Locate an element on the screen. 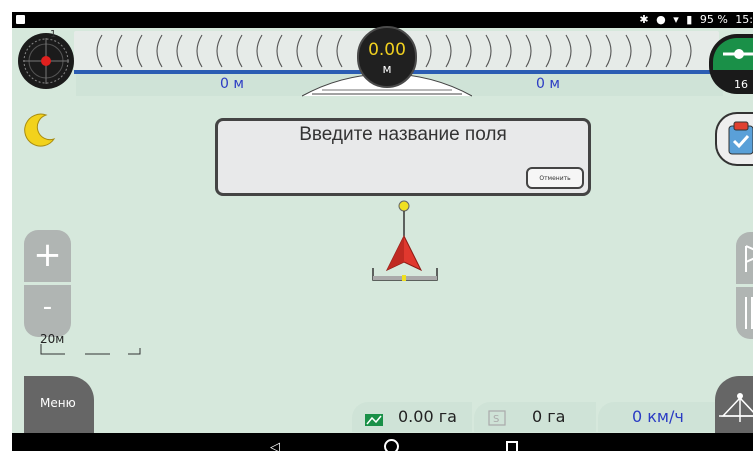 The height and width of the screenshot is (451, 753). clipboard-icon is located at coordinates (740, 138).